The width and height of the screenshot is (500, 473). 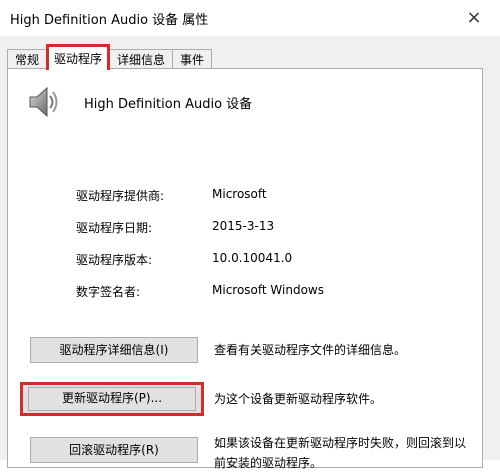 What do you see at coordinates (109, 20) in the screenshot?
I see `window-title: High Definition Audio 设备 属性` at bounding box center [109, 20].